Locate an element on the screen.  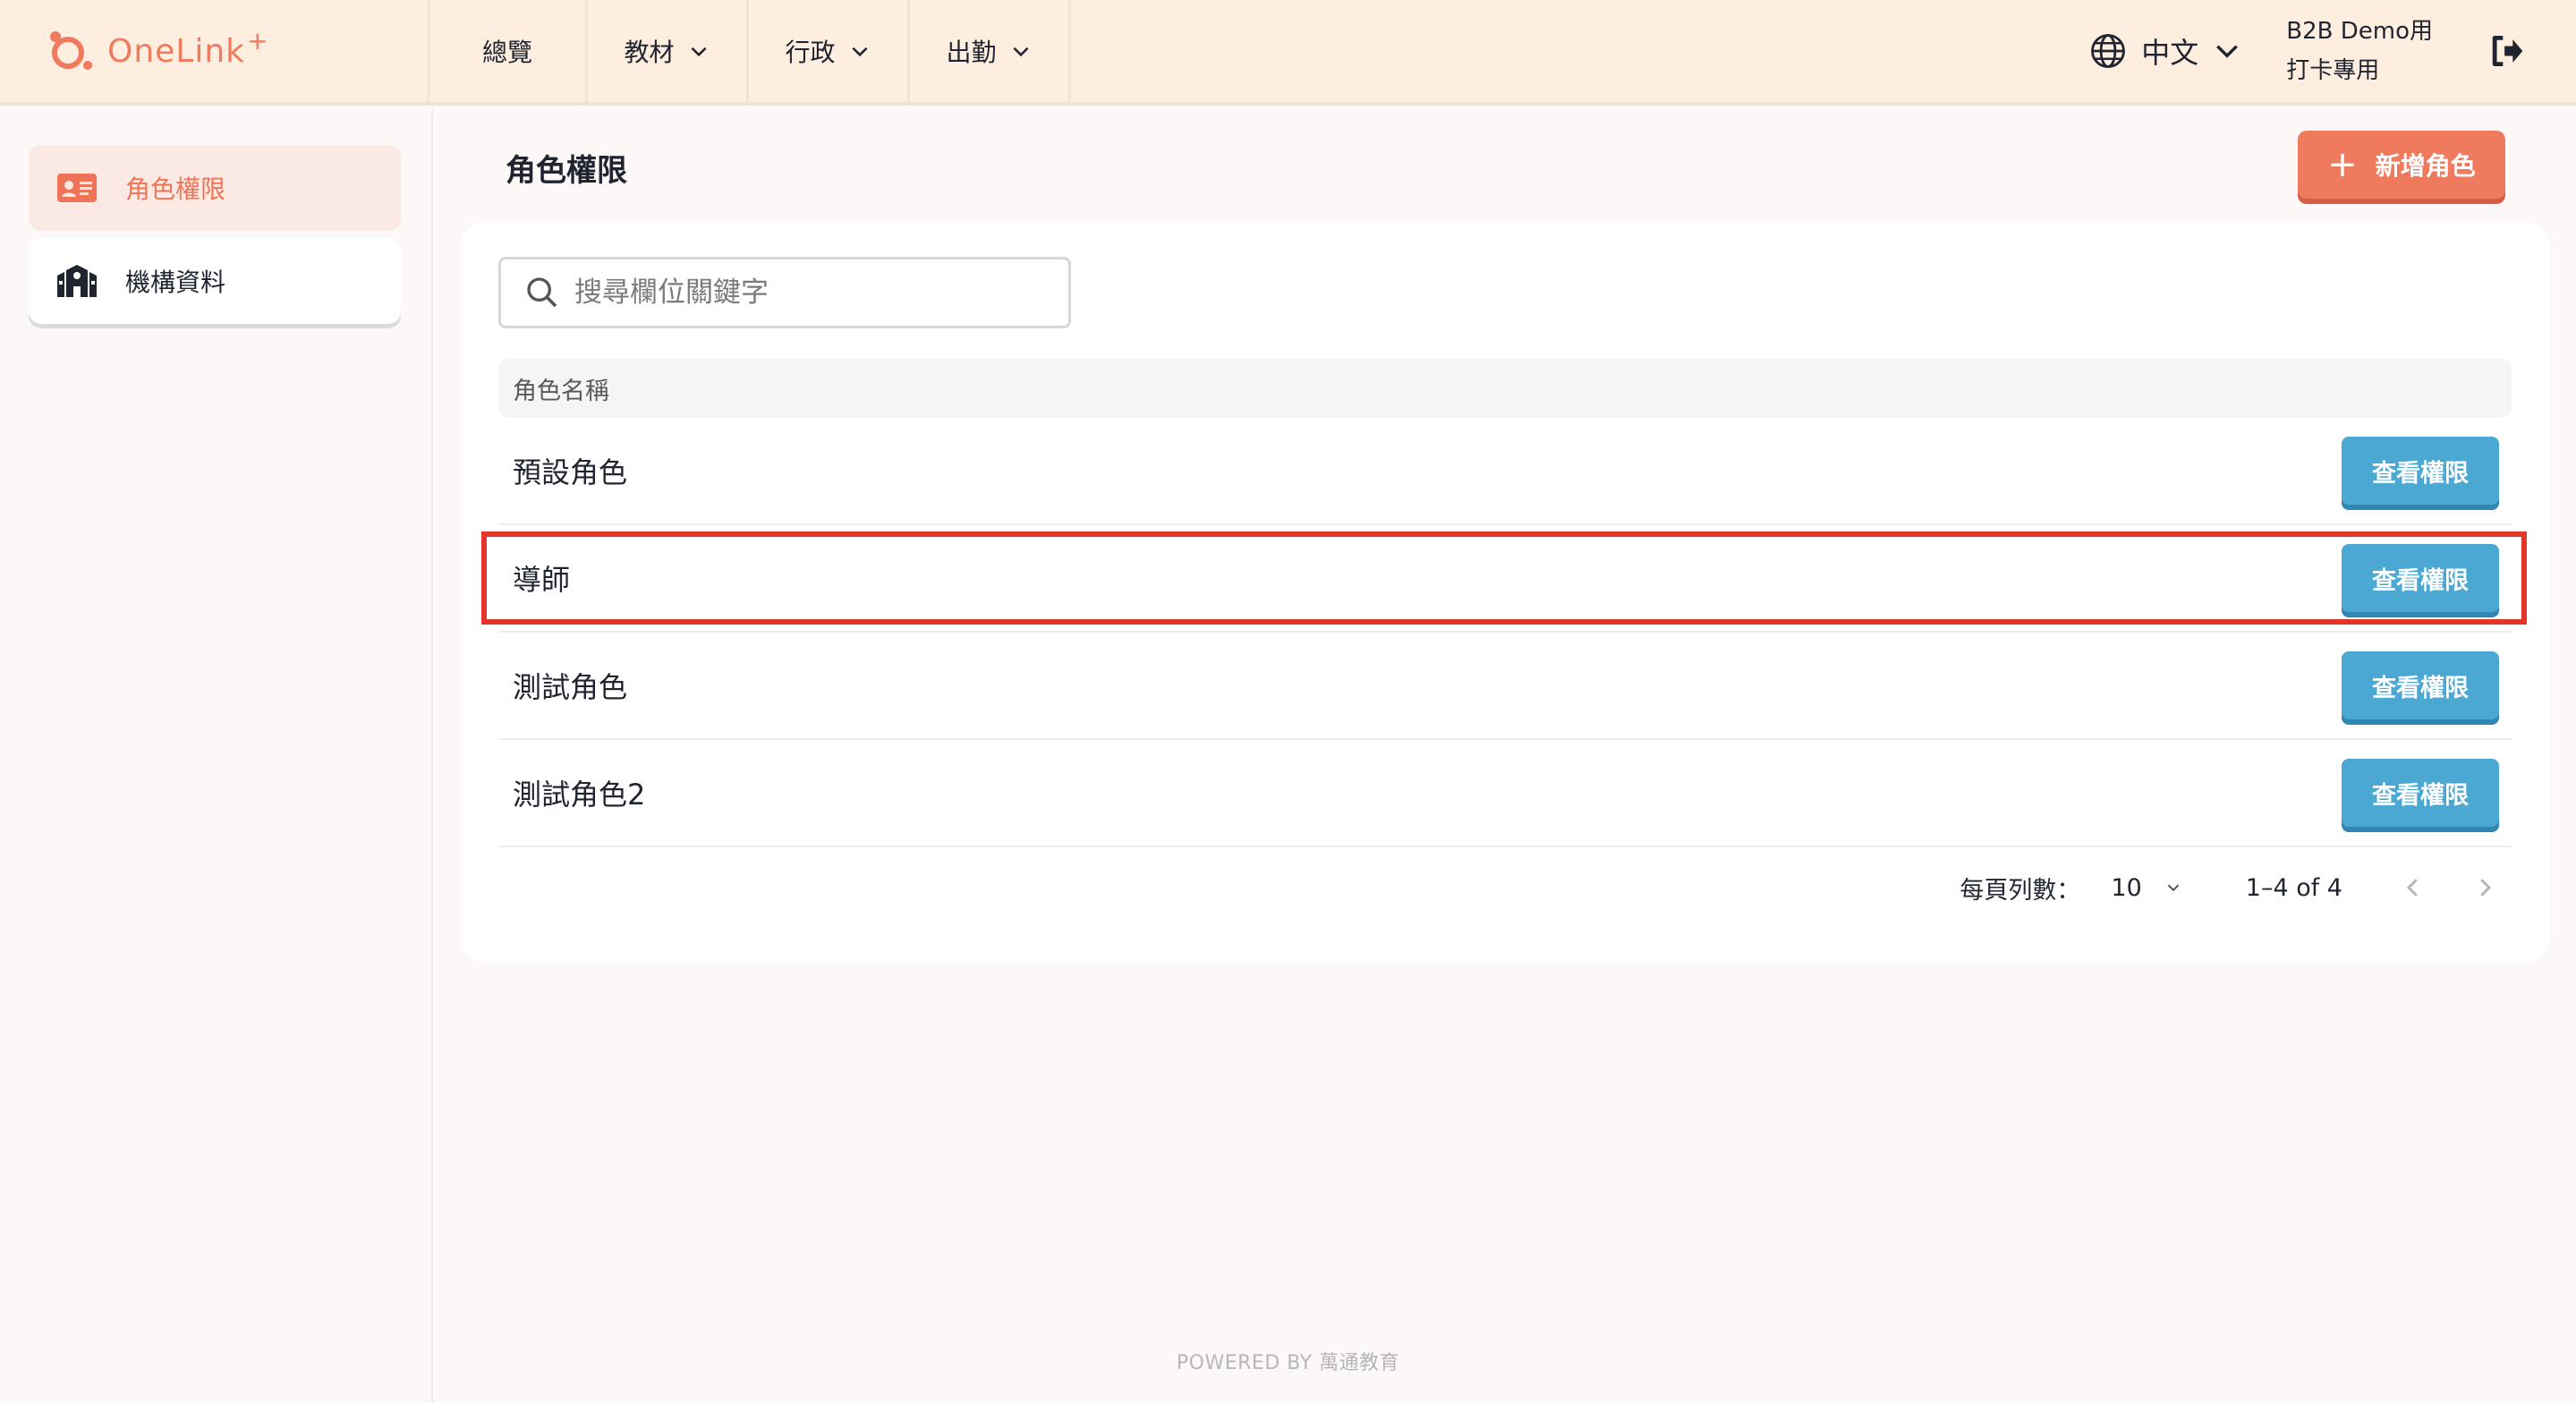
language-label: 中文 is located at coordinates (2170, 53).